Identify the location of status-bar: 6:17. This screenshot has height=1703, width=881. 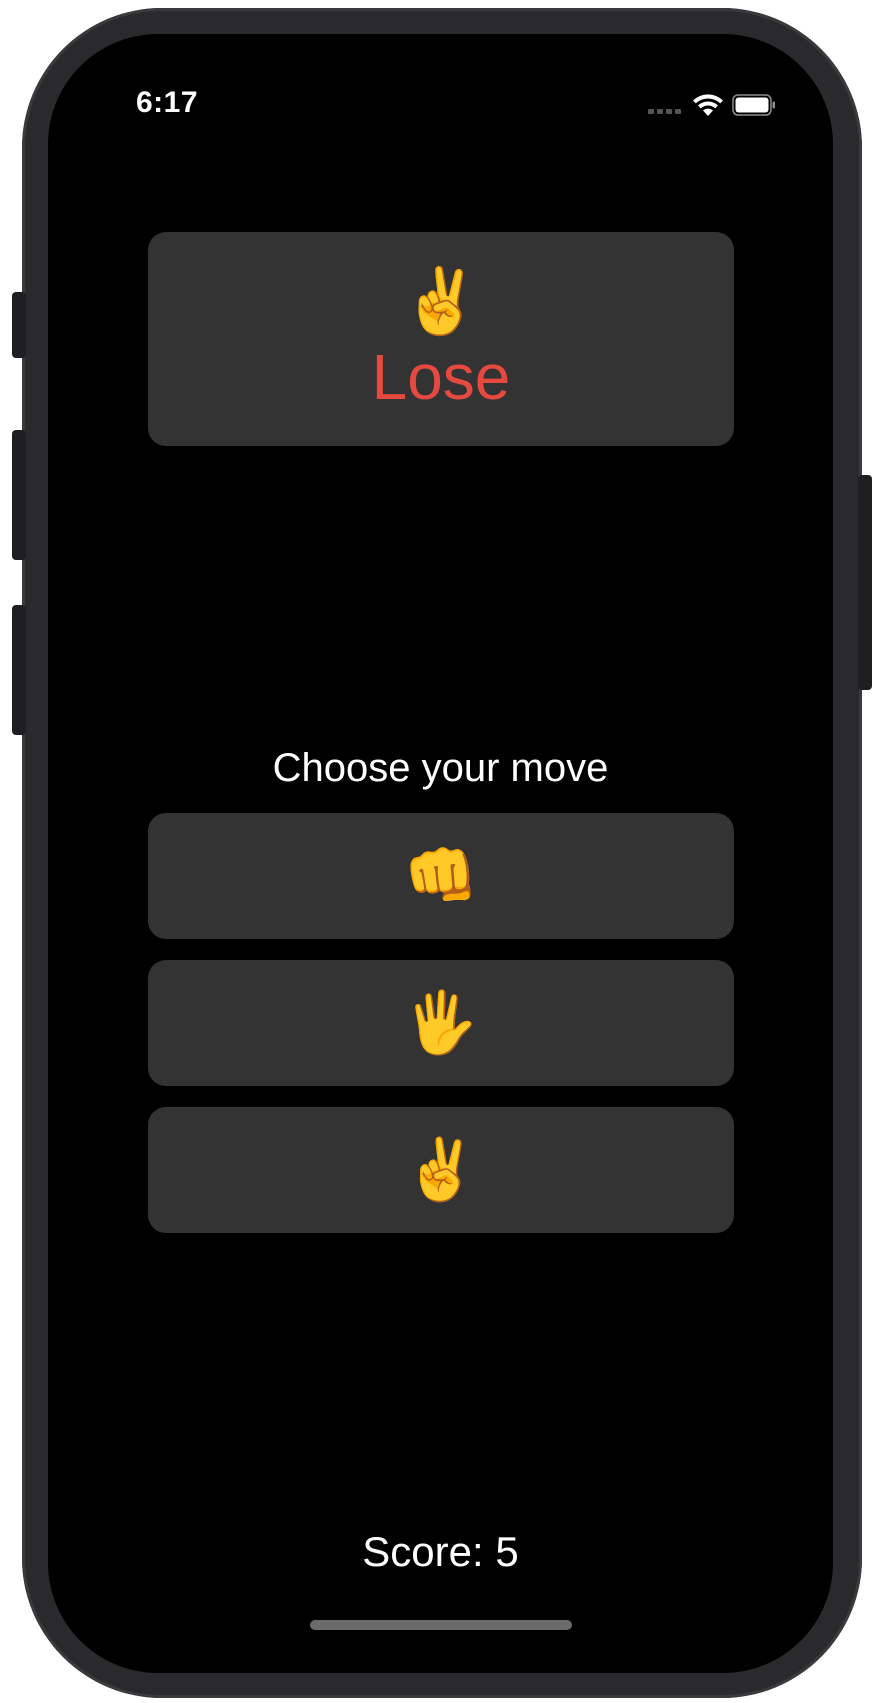
(440, 79).